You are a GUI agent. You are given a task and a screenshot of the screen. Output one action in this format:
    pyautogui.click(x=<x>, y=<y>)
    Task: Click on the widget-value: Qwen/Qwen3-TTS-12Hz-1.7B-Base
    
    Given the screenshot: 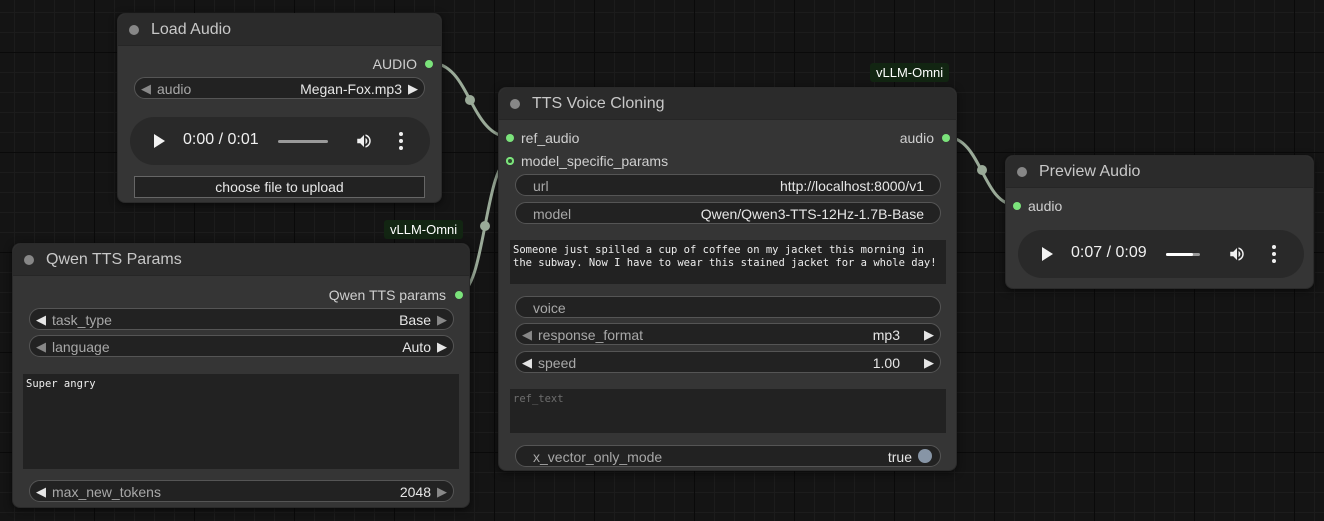 What is the action you would take?
    pyautogui.click(x=812, y=214)
    